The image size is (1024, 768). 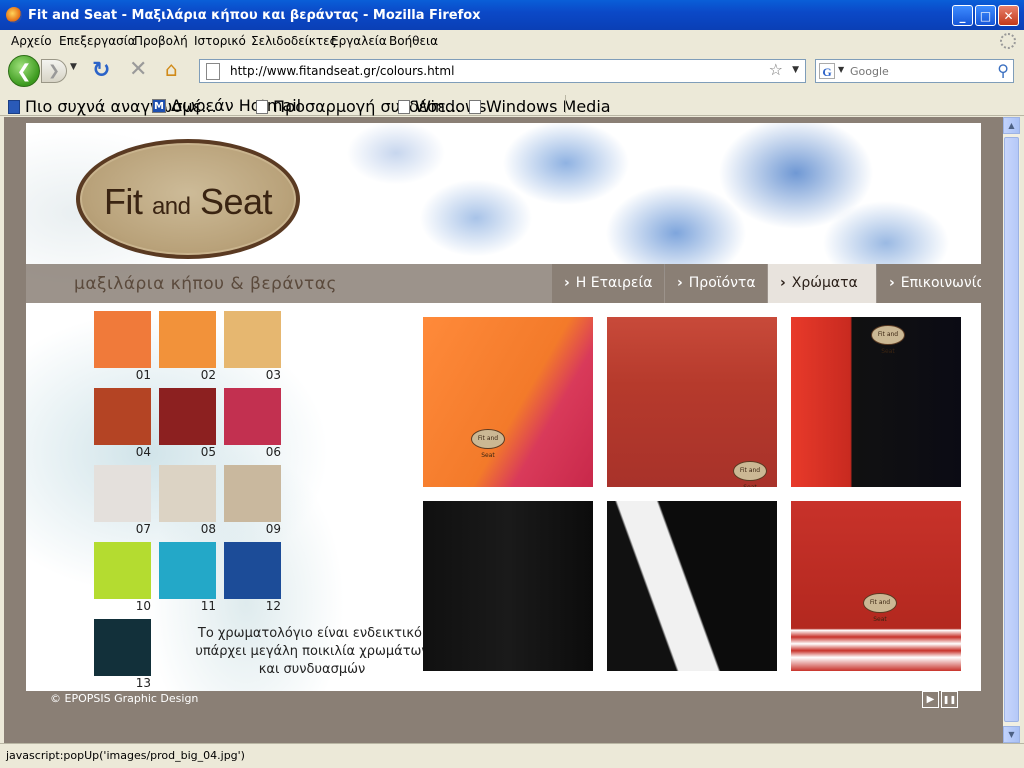 What do you see at coordinates (14, 106) in the screenshot?
I see `rss-folder-icon` at bounding box center [14, 106].